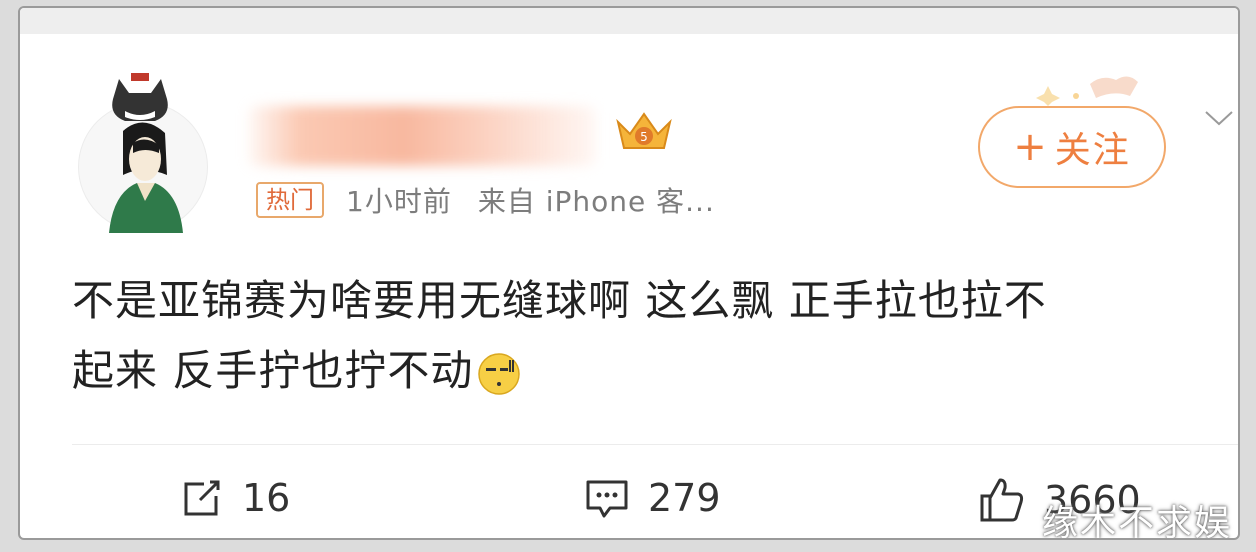 The image size is (1256, 552). What do you see at coordinates (235, 498) in the screenshot?
I see `repost-action: 16` at bounding box center [235, 498].